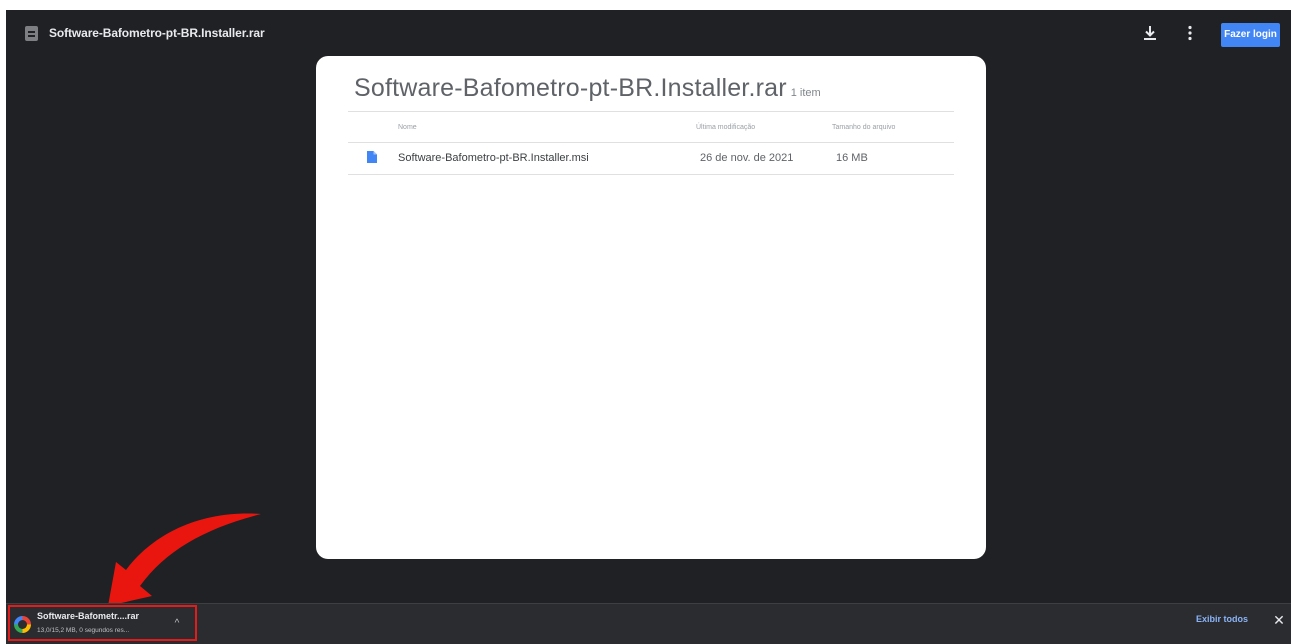 This screenshot has width=1291, height=644. I want to click on show-all-button: Exibir todos, so click(1222, 619).